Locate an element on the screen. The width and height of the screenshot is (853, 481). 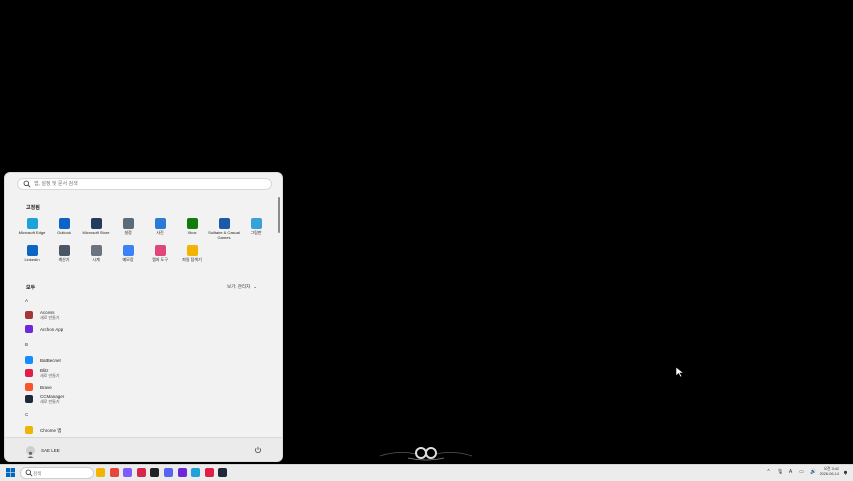
avatar is located at coordinates (30, 452).